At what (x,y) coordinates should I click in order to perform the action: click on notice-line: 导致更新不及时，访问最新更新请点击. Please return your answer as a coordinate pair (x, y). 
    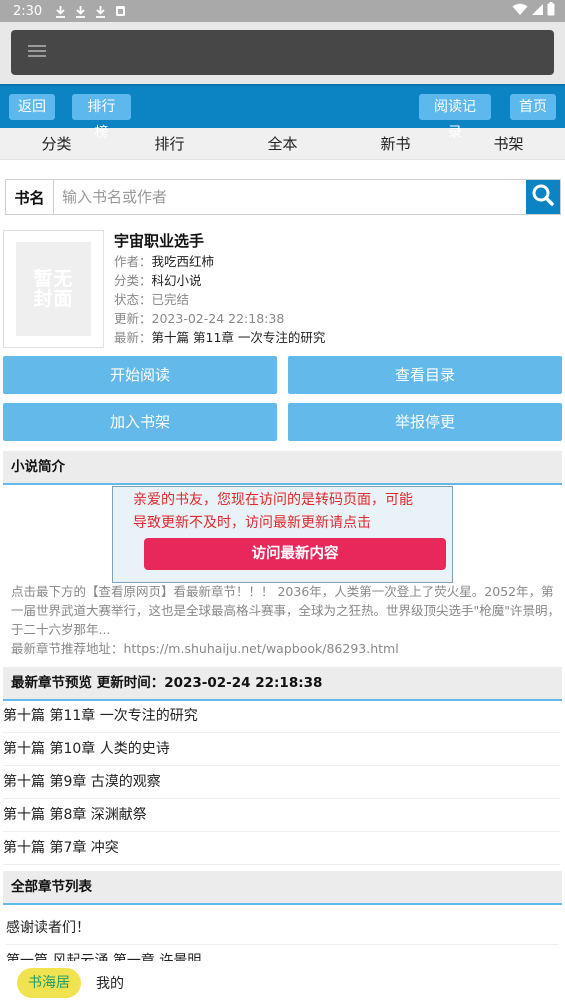
    Looking at the image, I should click on (252, 523).